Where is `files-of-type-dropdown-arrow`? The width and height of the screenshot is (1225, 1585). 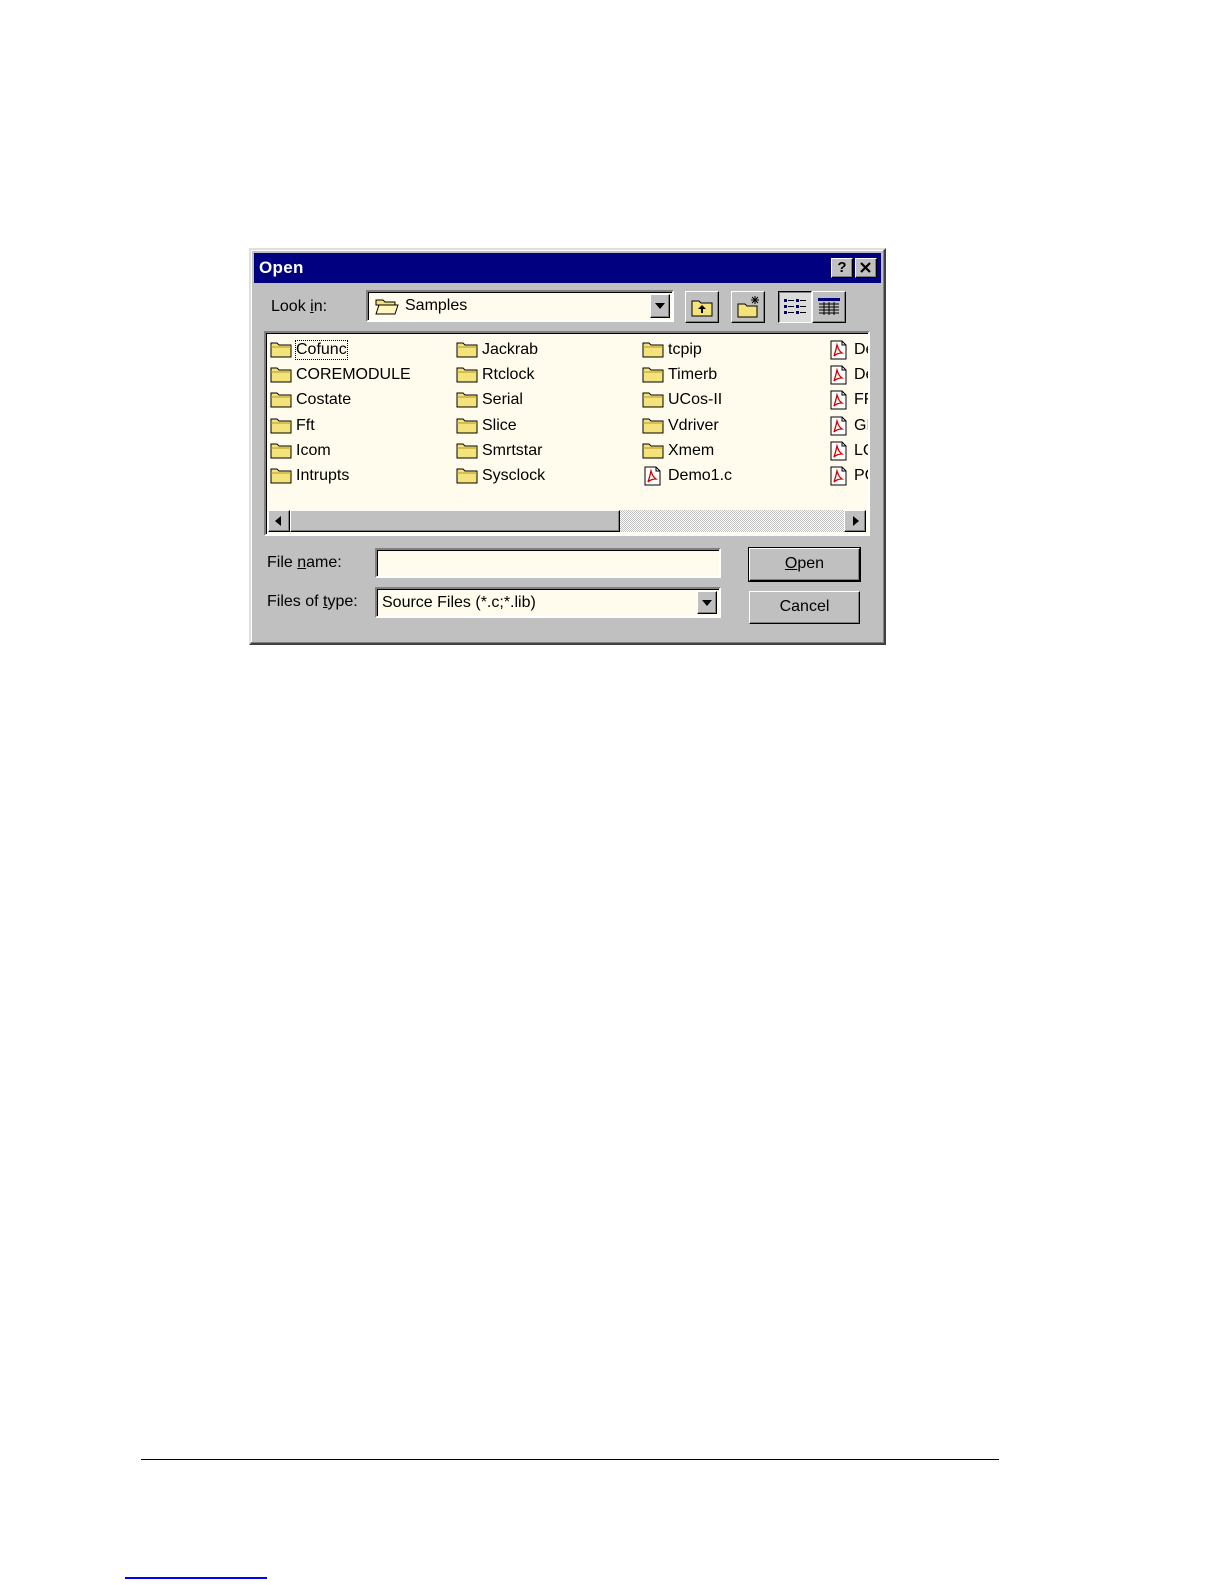
files-of-type-dropdown-arrow is located at coordinates (707, 602).